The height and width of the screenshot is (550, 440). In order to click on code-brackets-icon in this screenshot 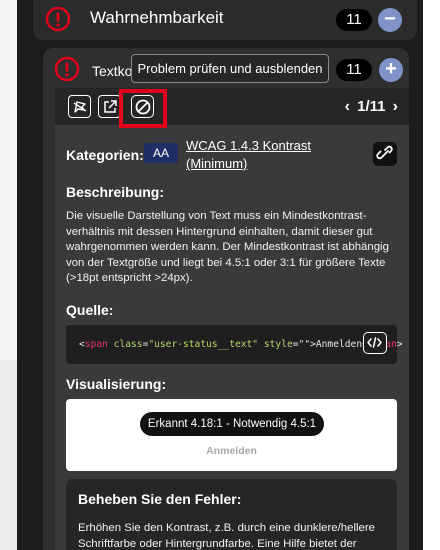, I will do `click(374, 342)`.